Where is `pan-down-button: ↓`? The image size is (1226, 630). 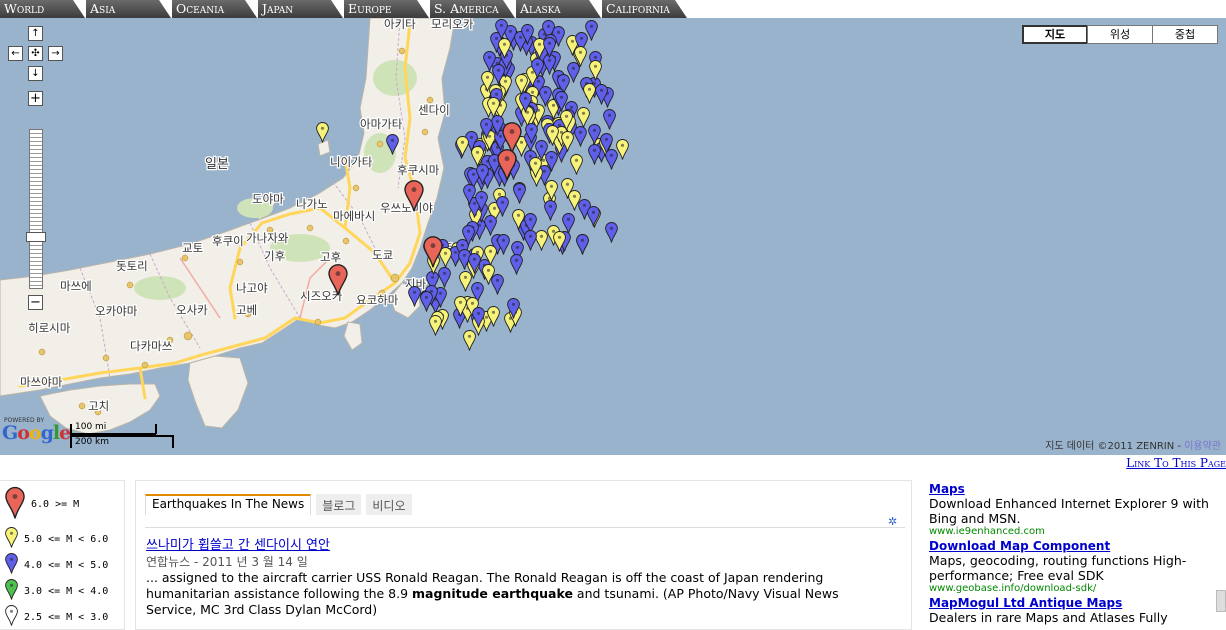 pan-down-button: ↓ is located at coordinates (35, 73).